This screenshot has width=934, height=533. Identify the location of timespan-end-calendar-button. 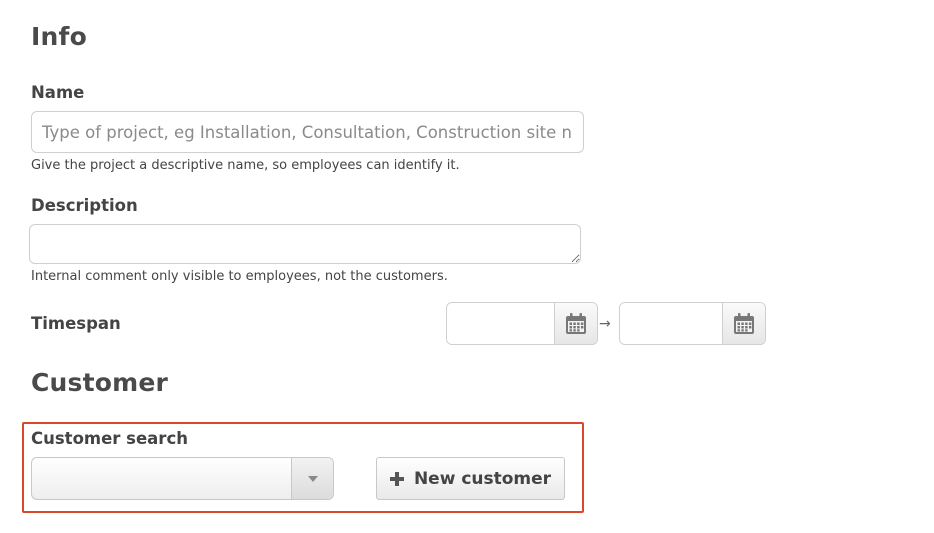
(743, 323).